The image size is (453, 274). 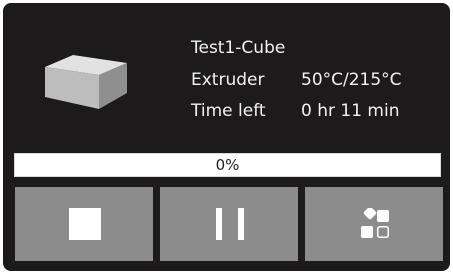 What do you see at coordinates (351, 80) in the screenshot?
I see `extruder-temperature: 50°C/215°C` at bounding box center [351, 80].